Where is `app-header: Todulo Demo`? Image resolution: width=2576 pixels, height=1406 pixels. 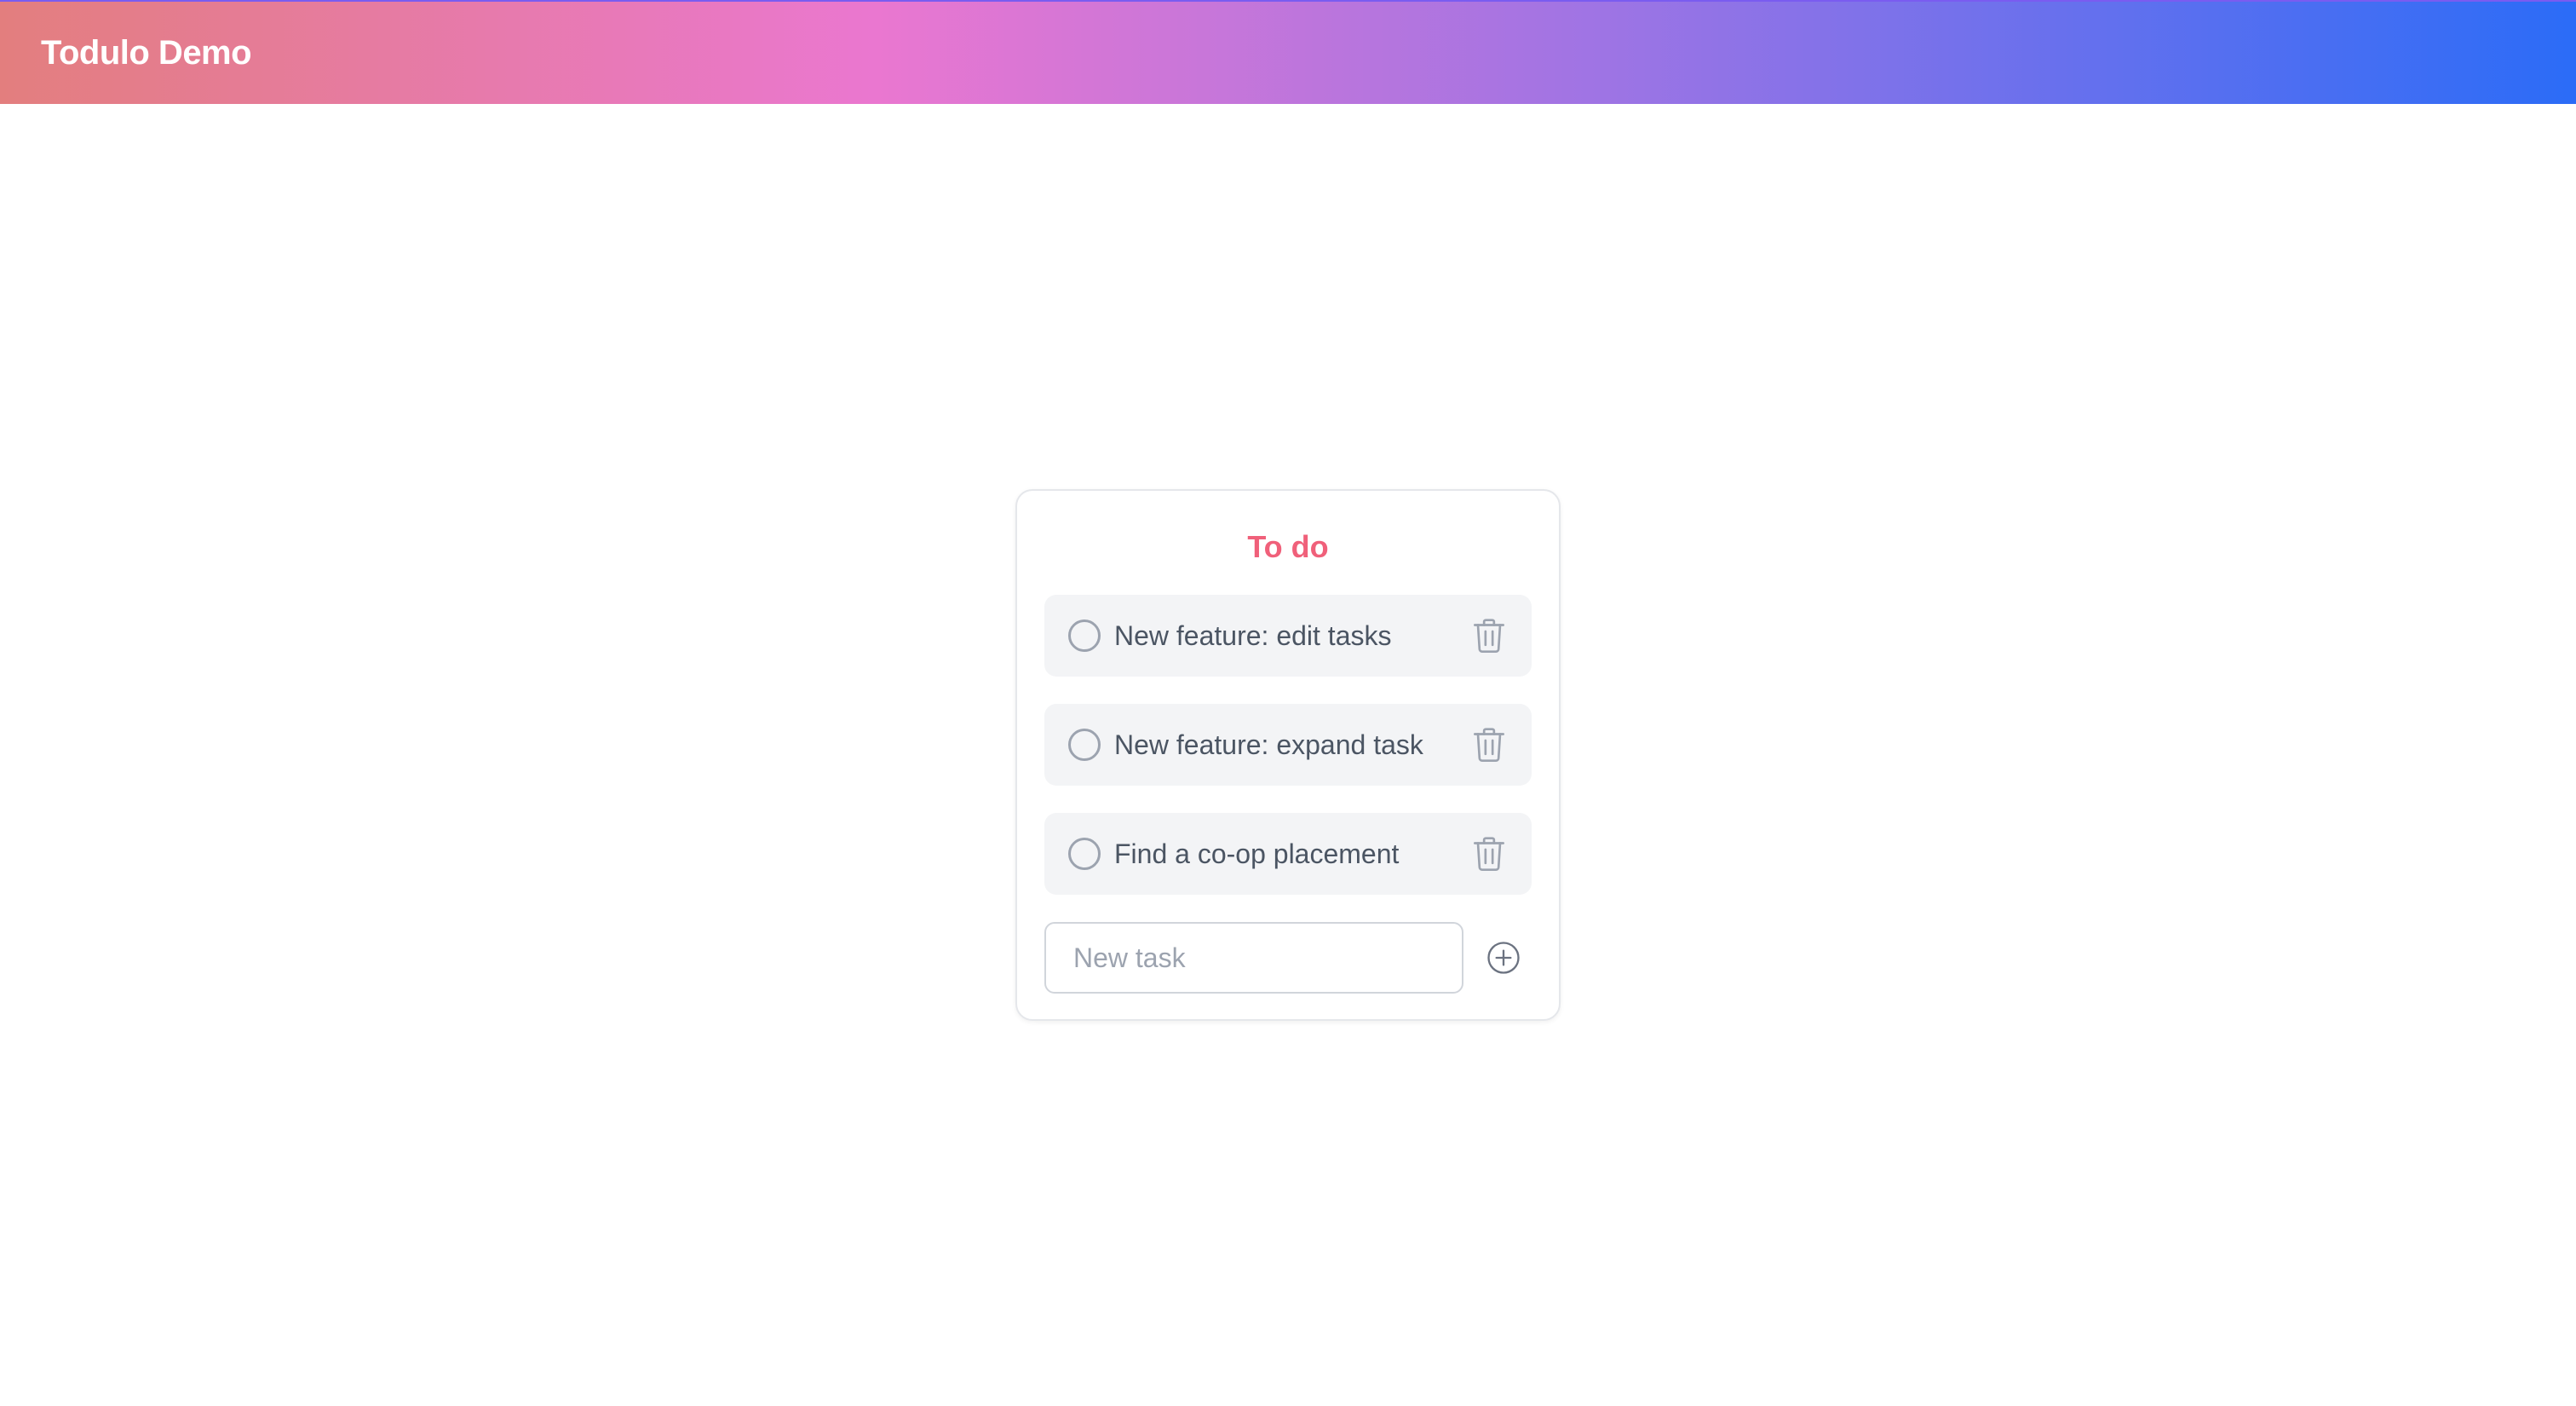
app-header: Todulo Demo is located at coordinates (1288, 52).